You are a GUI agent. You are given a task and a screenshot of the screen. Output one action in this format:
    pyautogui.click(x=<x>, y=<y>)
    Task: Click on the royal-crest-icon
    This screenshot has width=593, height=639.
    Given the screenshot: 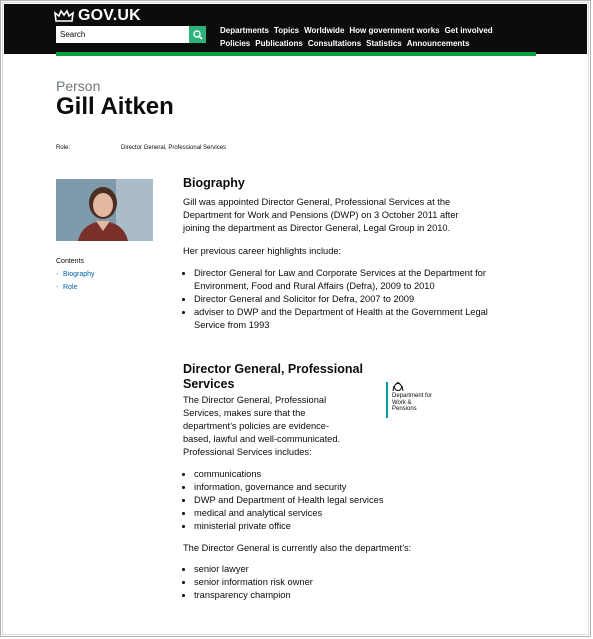 What is the action you would take?
    pyautogui.click(x=398, y=387)
    